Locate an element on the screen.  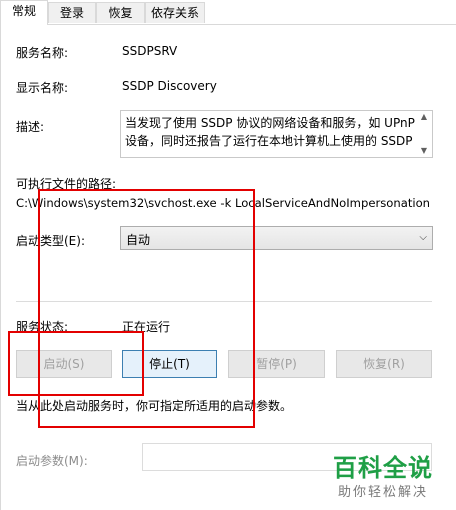
chevron-down-icon: ⌵ is located at coordinates (423, 237).